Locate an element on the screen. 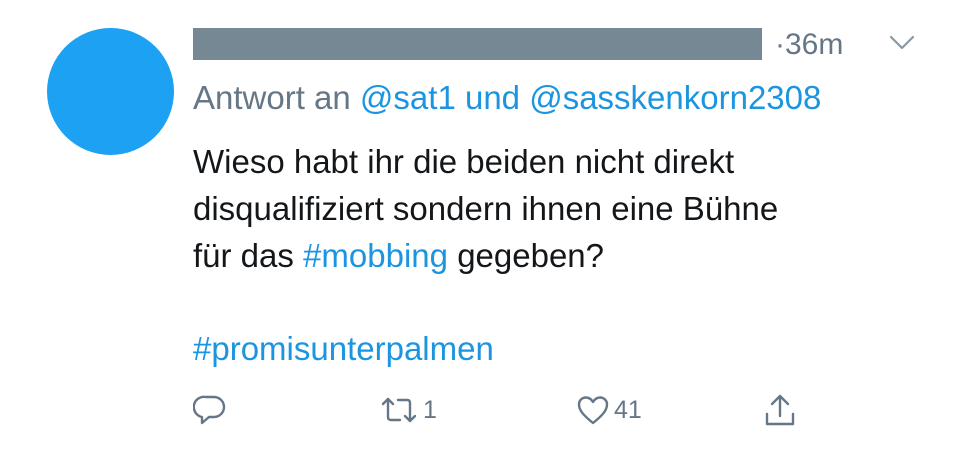  tweet-text-line: disqualifiziert sondern ihnen eine Bühne is located at coordinates (486, 208).